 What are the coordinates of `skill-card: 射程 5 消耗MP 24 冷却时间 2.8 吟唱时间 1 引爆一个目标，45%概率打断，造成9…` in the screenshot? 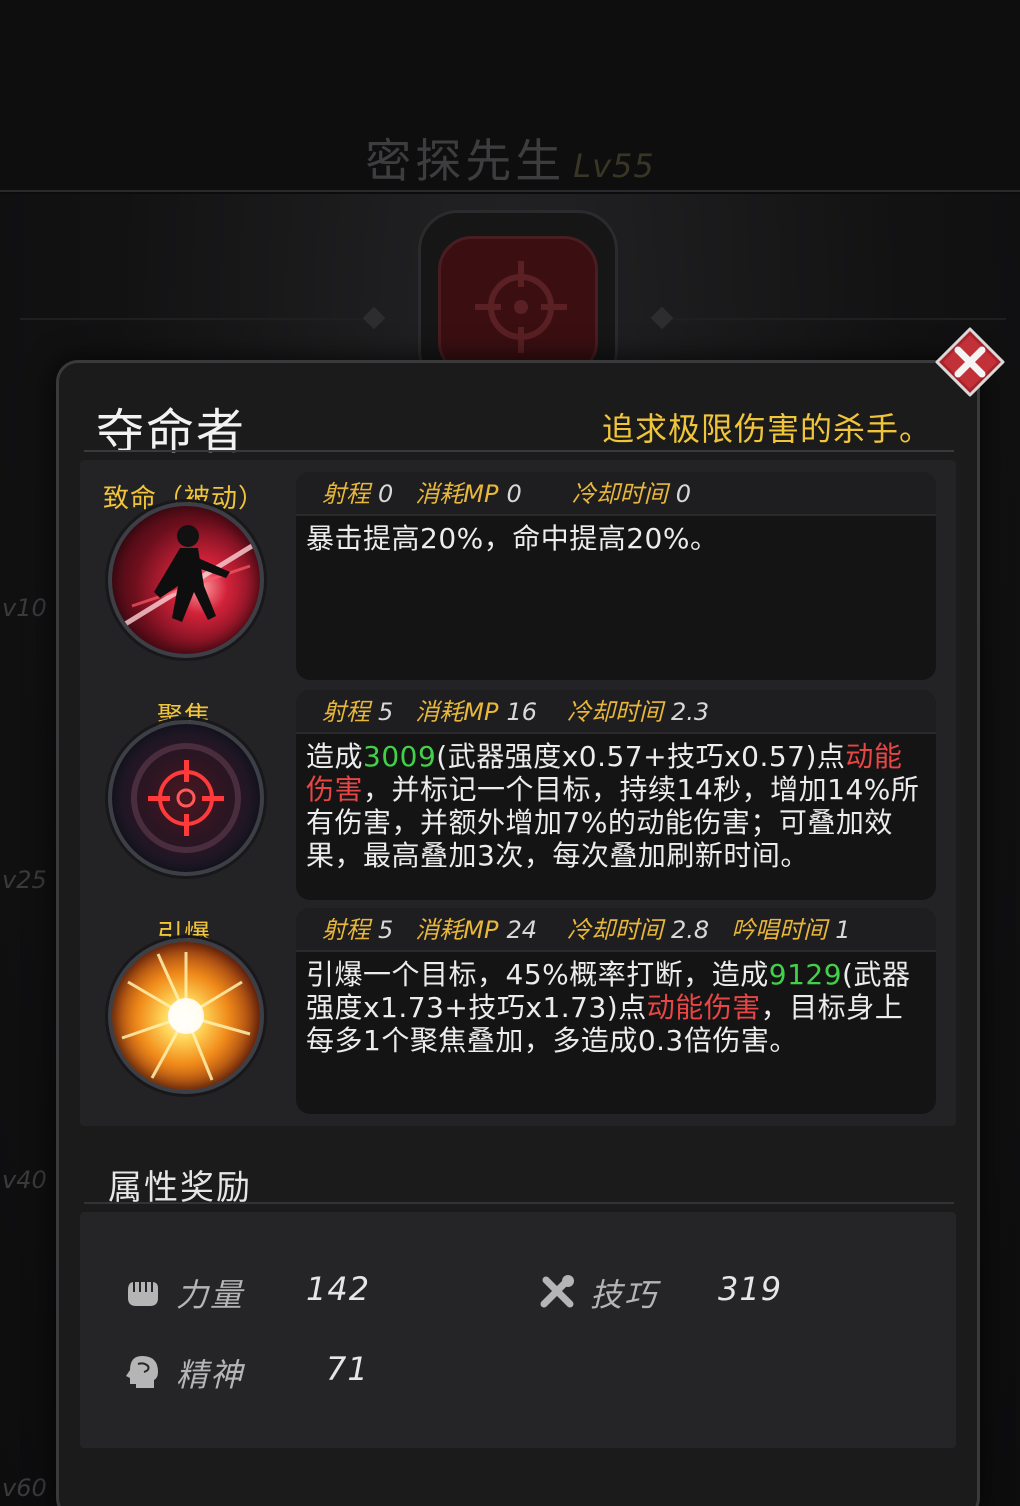 It's located at (616, 1011).